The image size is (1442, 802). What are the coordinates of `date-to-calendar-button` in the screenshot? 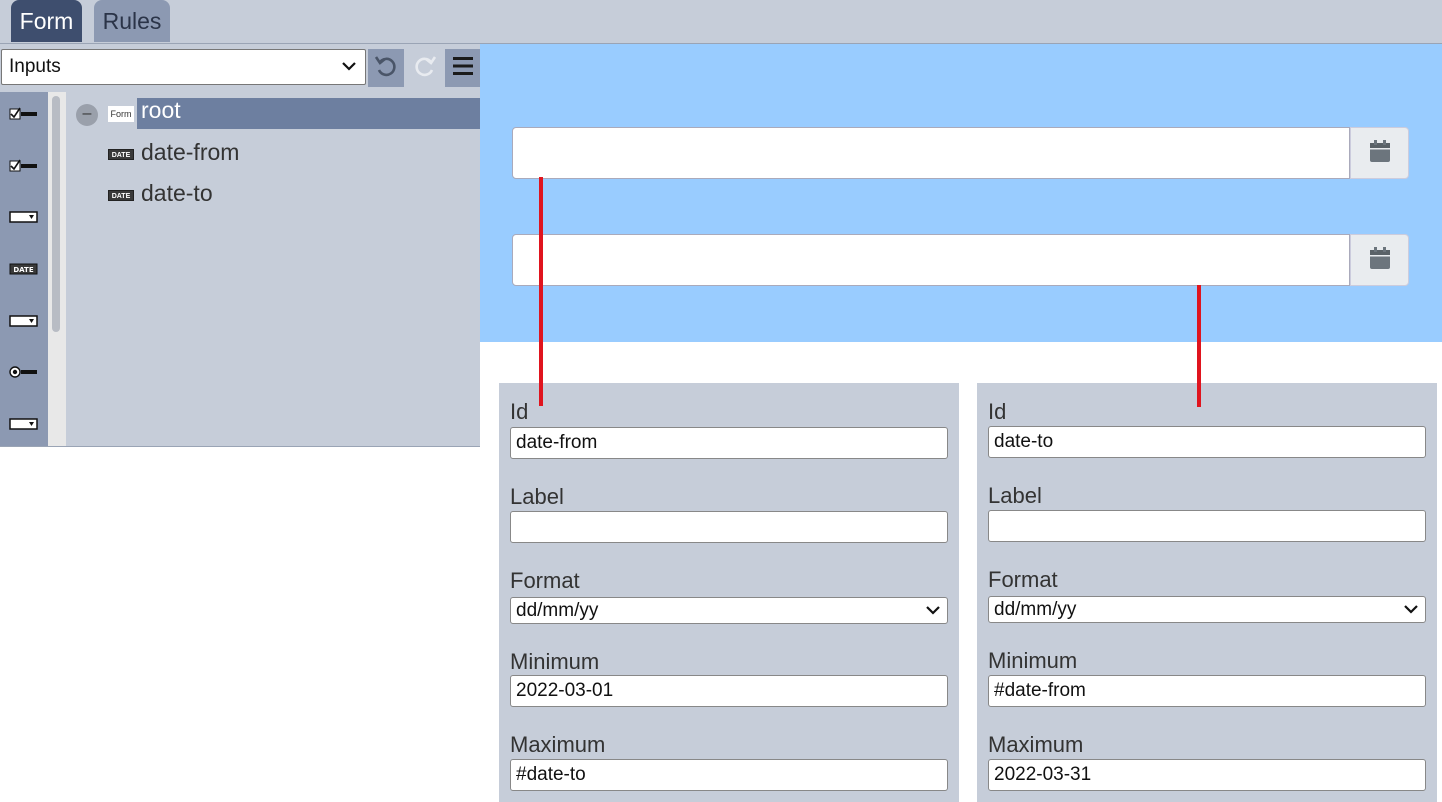 It's located at (1379, 260).